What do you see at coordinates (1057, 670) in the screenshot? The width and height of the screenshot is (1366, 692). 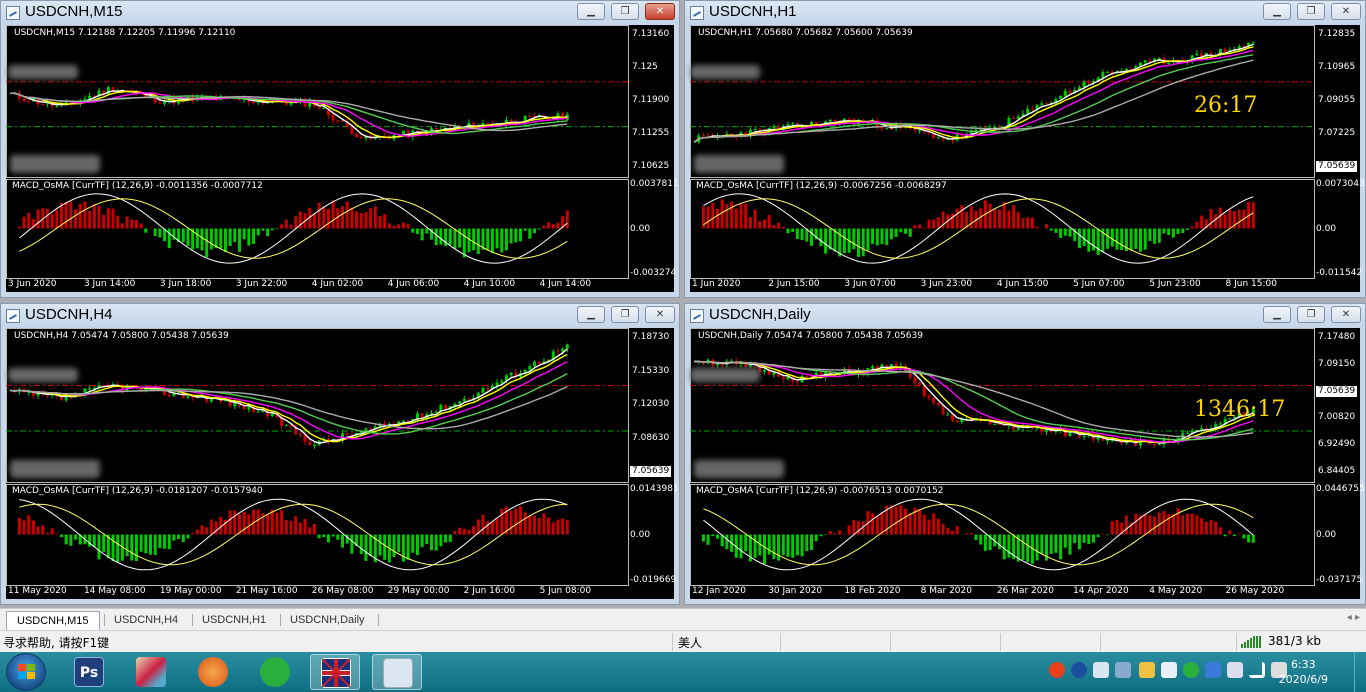 I see `sogou-ime-icon` at bounding box center [1057, 670].